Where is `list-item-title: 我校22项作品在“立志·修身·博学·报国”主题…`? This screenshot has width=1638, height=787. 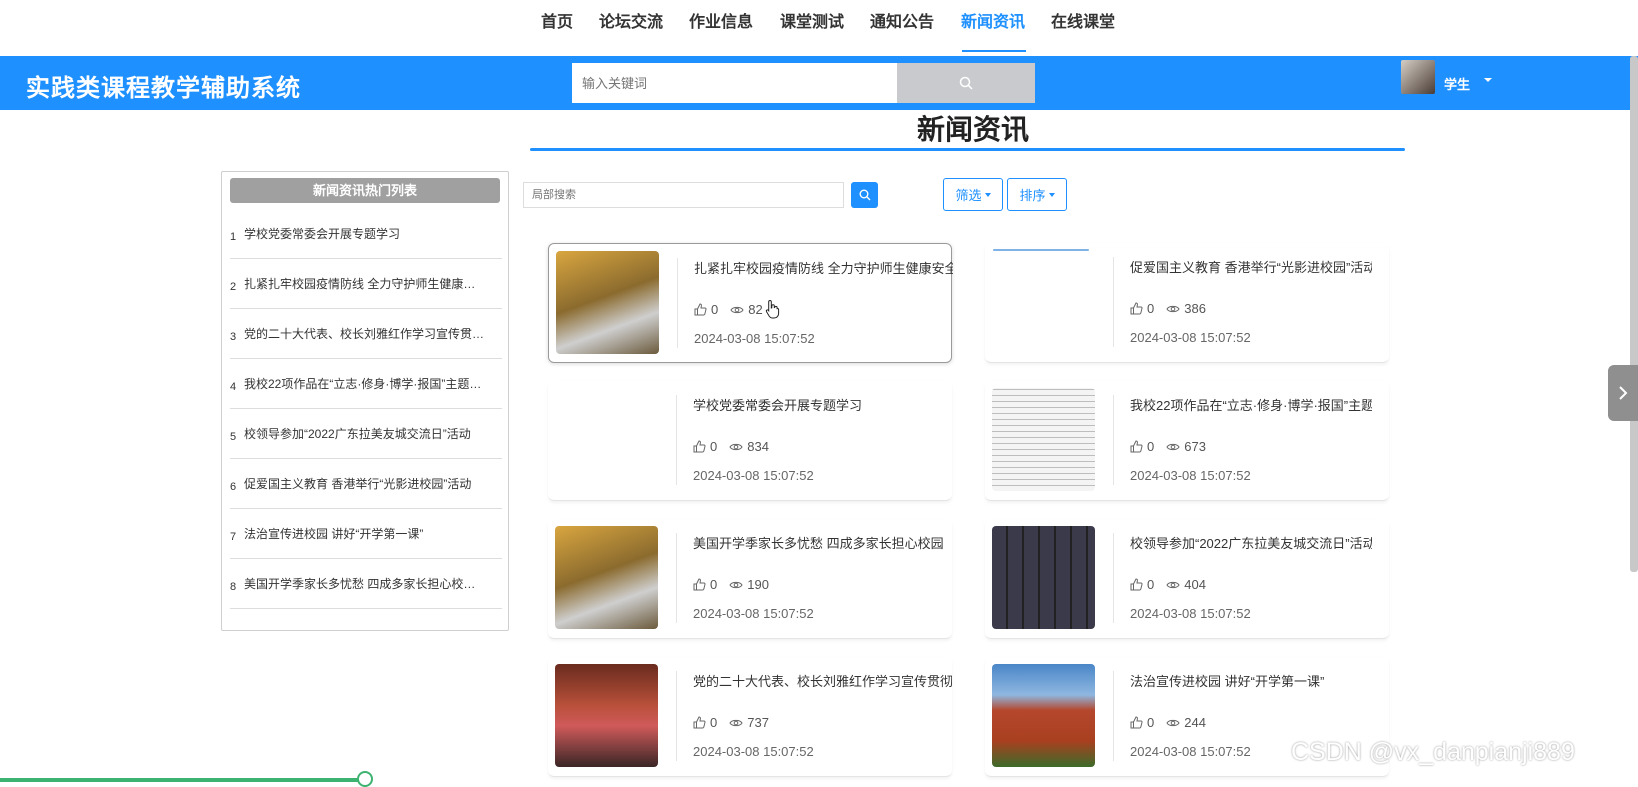 list-item-title: 我校22项作品在“立志·修身·博学·报国”主题… is located at coordinates (372, 383).